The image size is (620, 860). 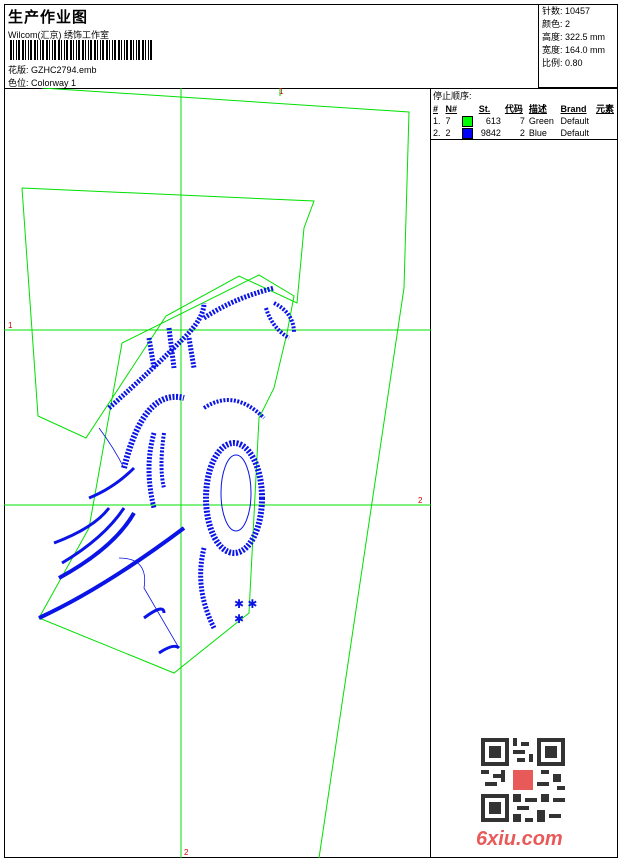 I want to click on col-header: Brand, so click(x=573, y=108).